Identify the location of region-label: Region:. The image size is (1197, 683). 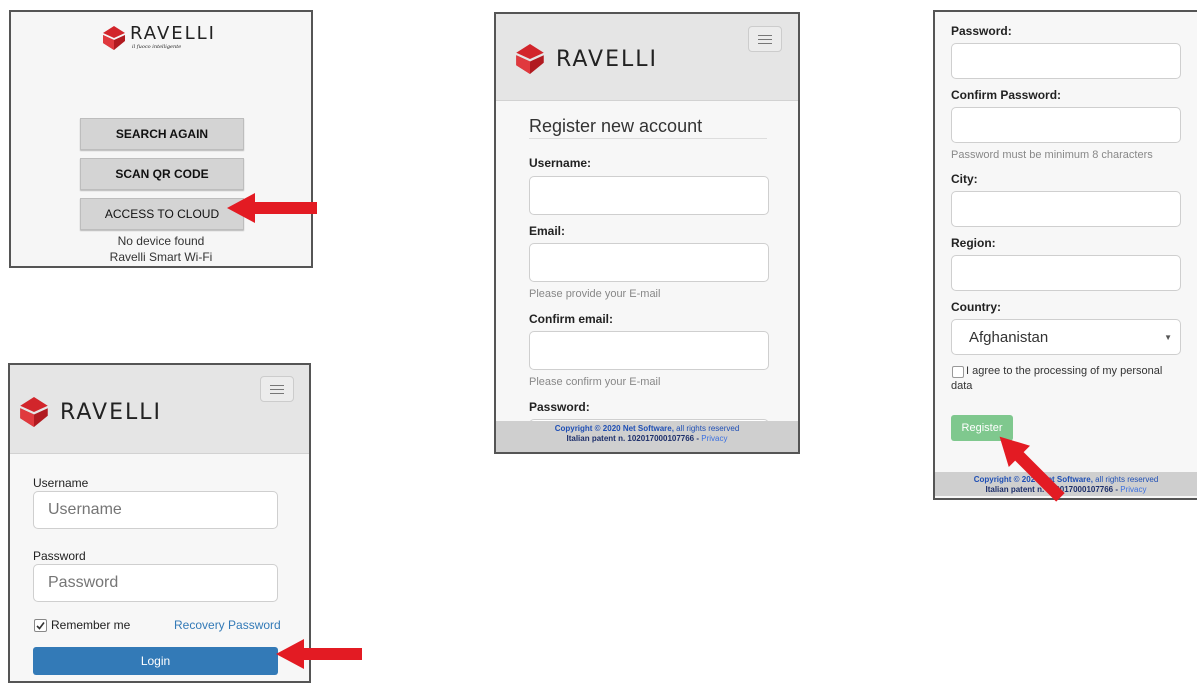
(973, 243).